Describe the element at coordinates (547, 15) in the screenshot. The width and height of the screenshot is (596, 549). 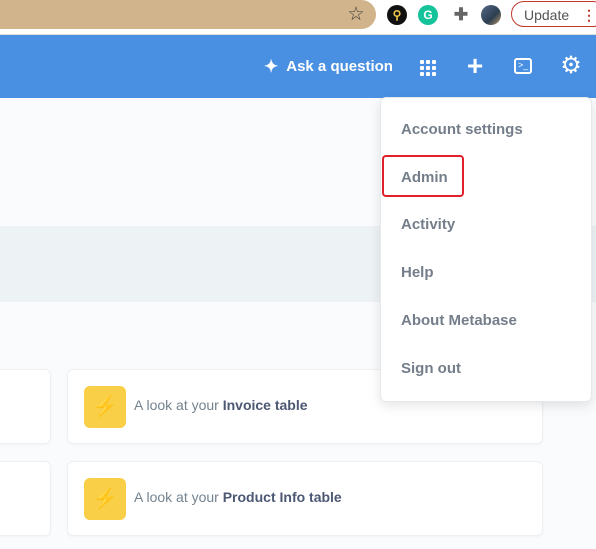
I see `update-label: Update` at that location.